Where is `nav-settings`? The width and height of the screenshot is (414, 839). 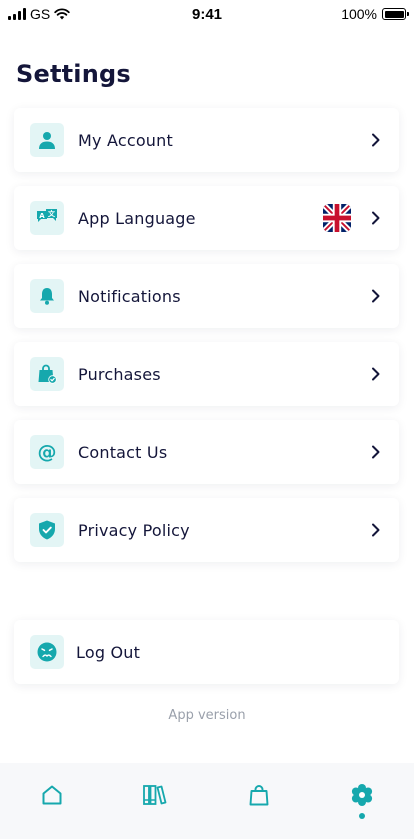 nav-settings is located at coordinates (362, 801).